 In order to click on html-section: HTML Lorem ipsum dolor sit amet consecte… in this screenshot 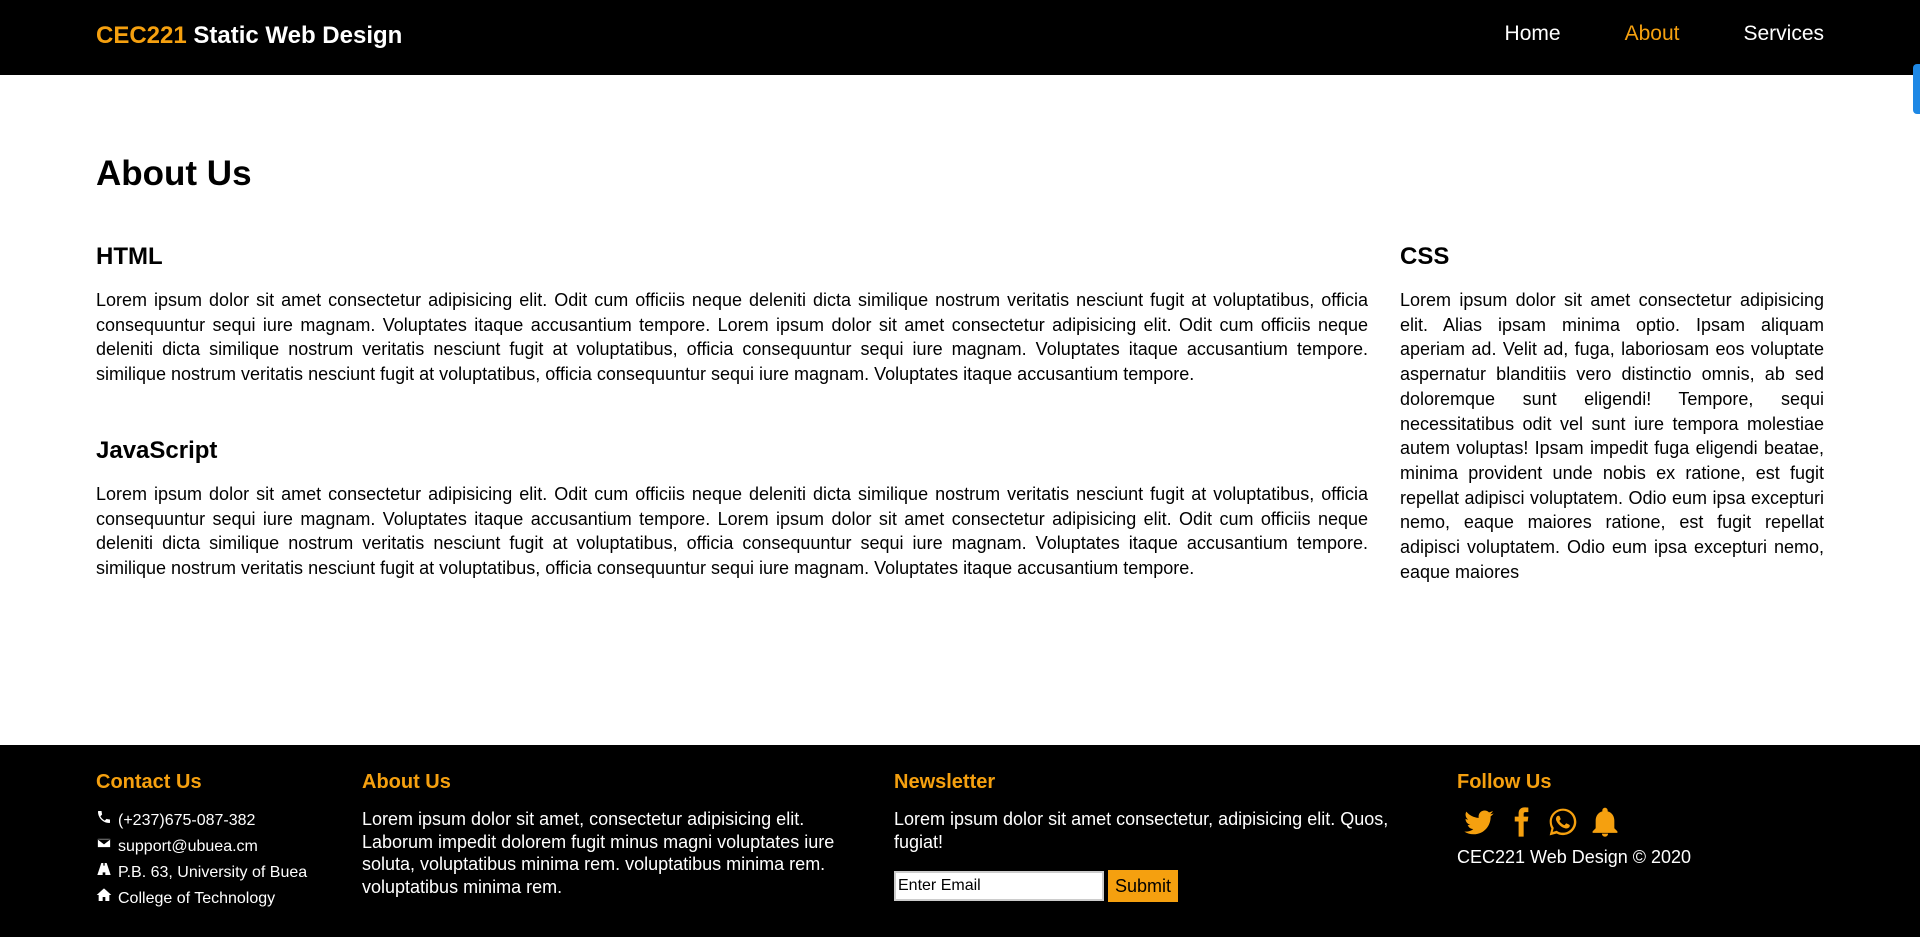, I will do `click(732, 313)`.